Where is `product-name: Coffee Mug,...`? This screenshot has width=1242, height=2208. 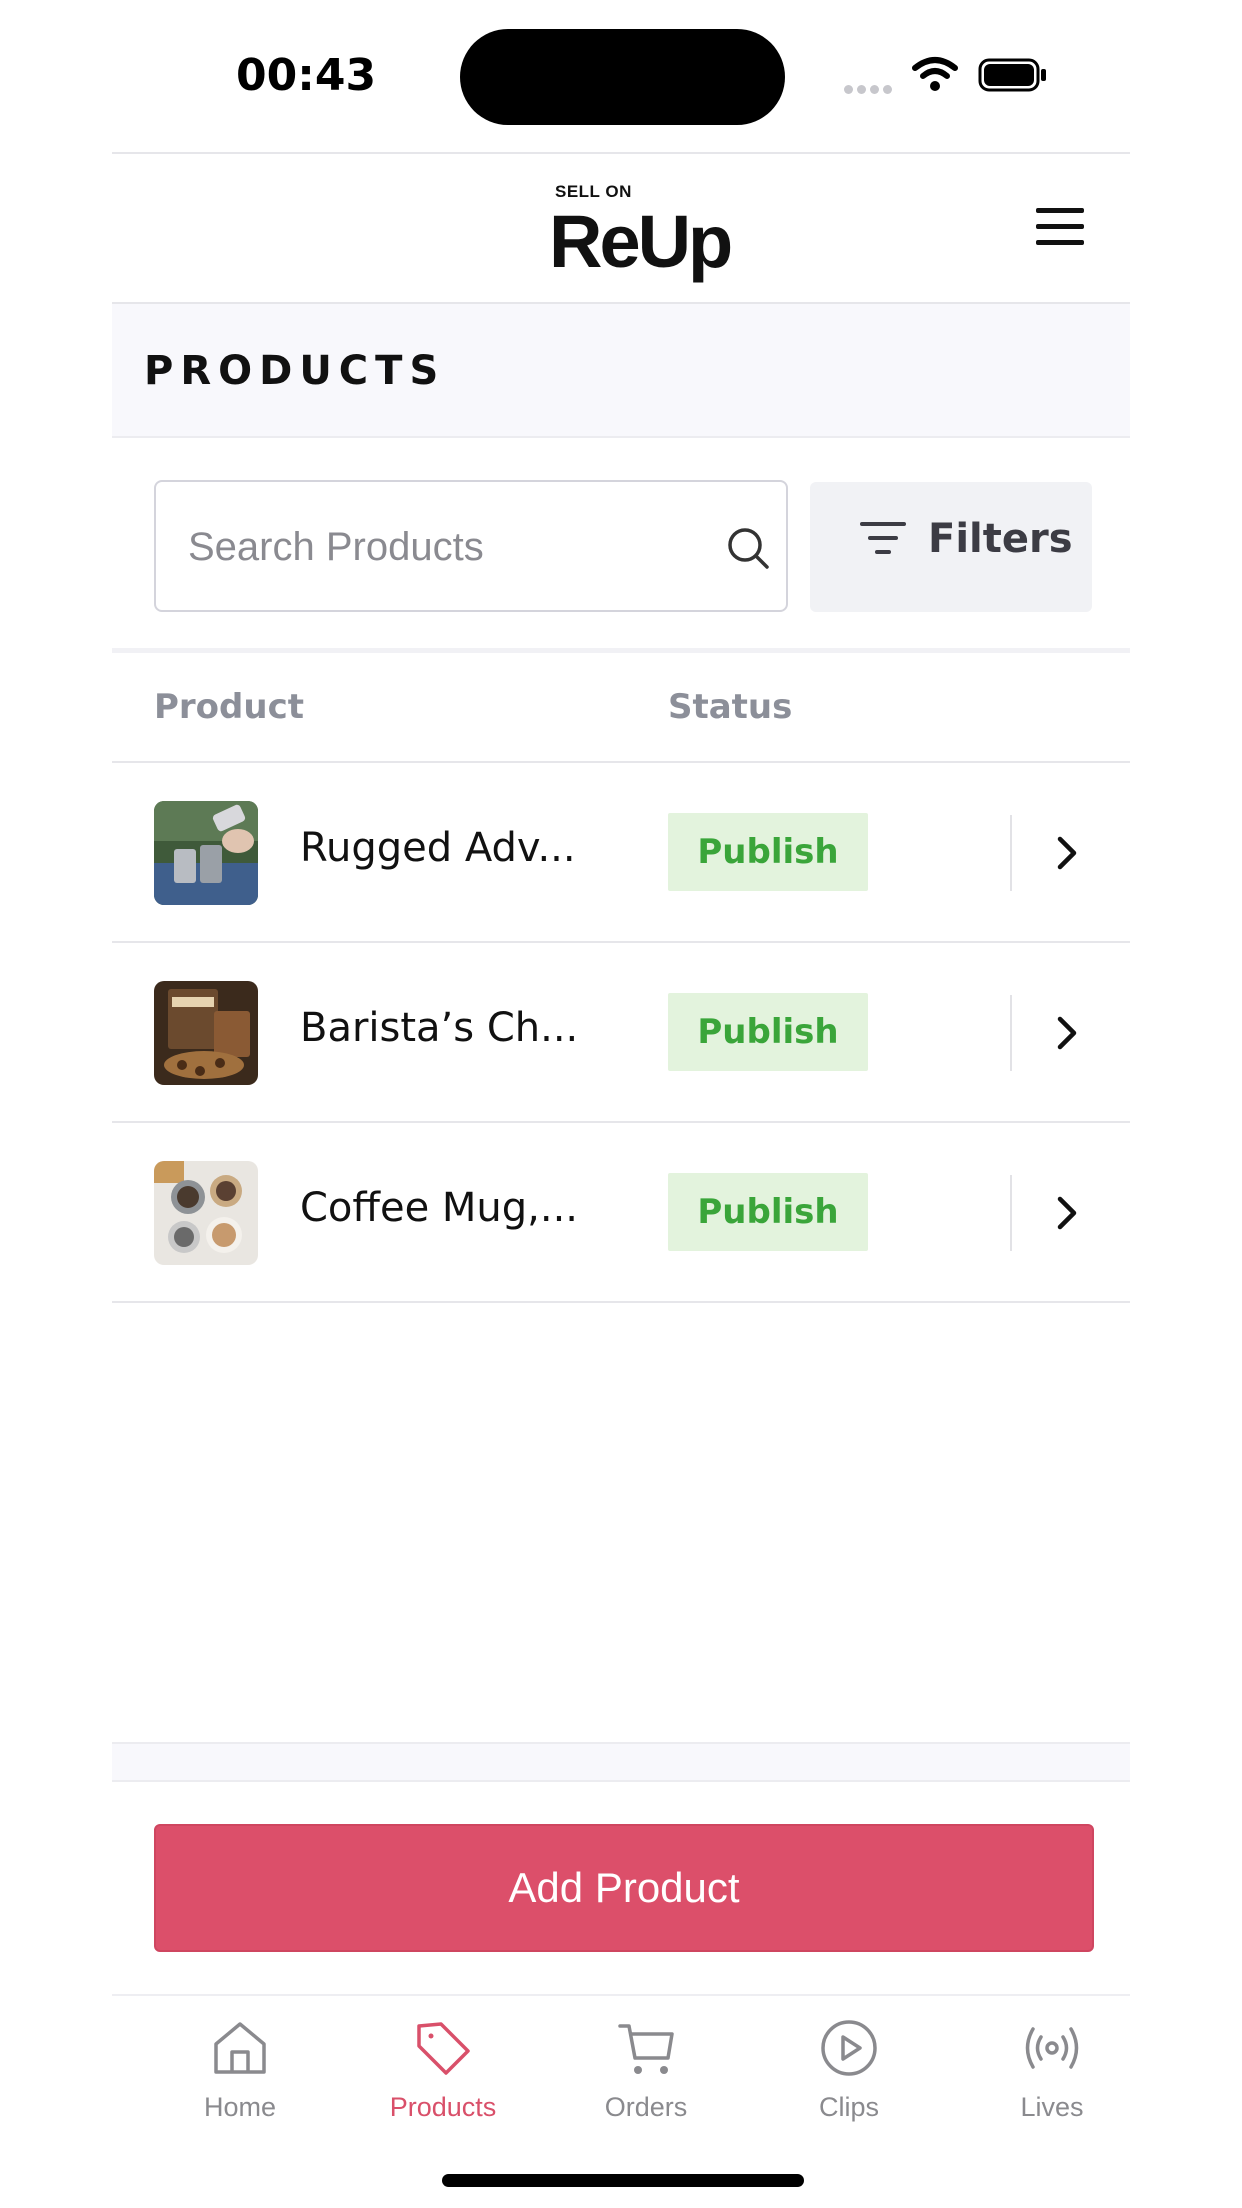 product-name: Coffee Mug,... is located at coordinates (450, 1208).